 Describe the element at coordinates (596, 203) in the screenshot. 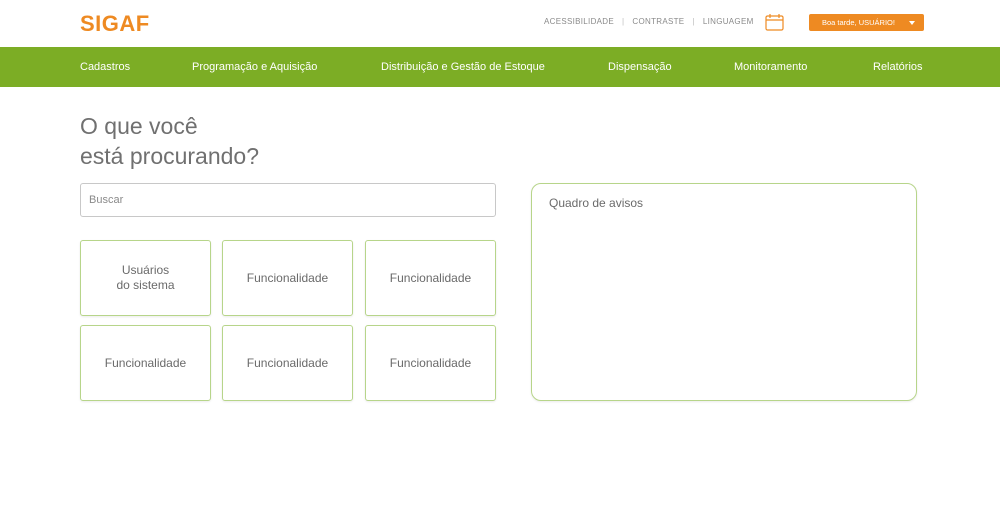

I see `notice-board-title: Quadro de avisos` at that location.